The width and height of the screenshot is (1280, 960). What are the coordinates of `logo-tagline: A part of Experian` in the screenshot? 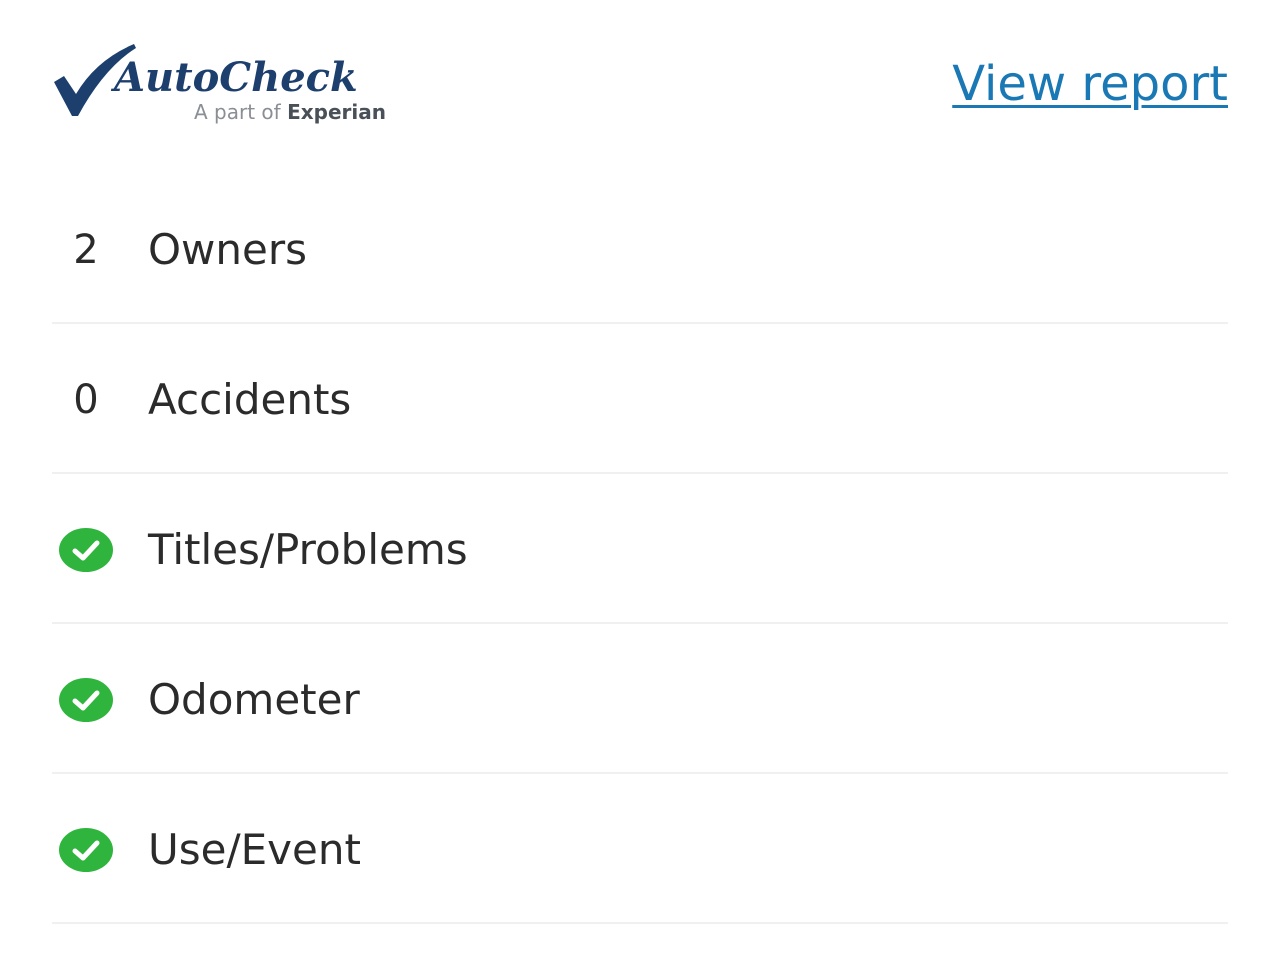 It's located at (290, 112).